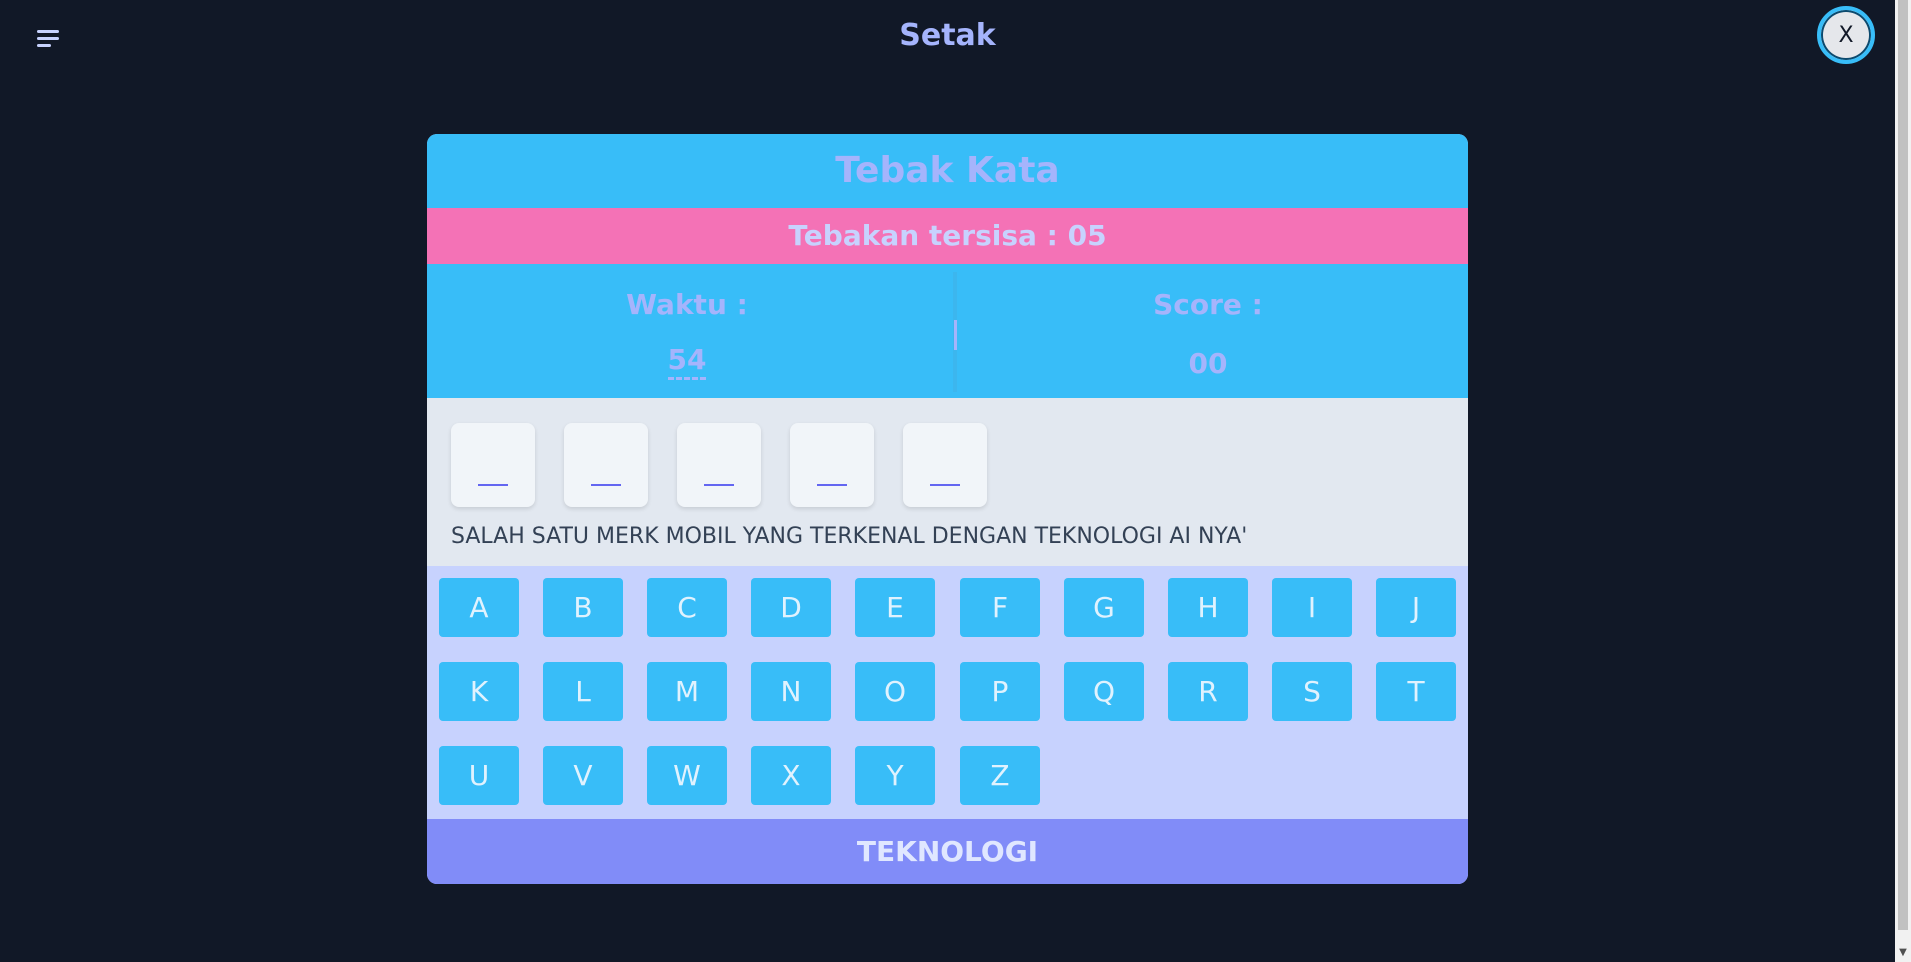 Image resolution: width=1911 pixels, height=962 pixels. Describe the element at coordinates (1208, 691) in the screenshot. I see `letter-key-r: R` at that location.